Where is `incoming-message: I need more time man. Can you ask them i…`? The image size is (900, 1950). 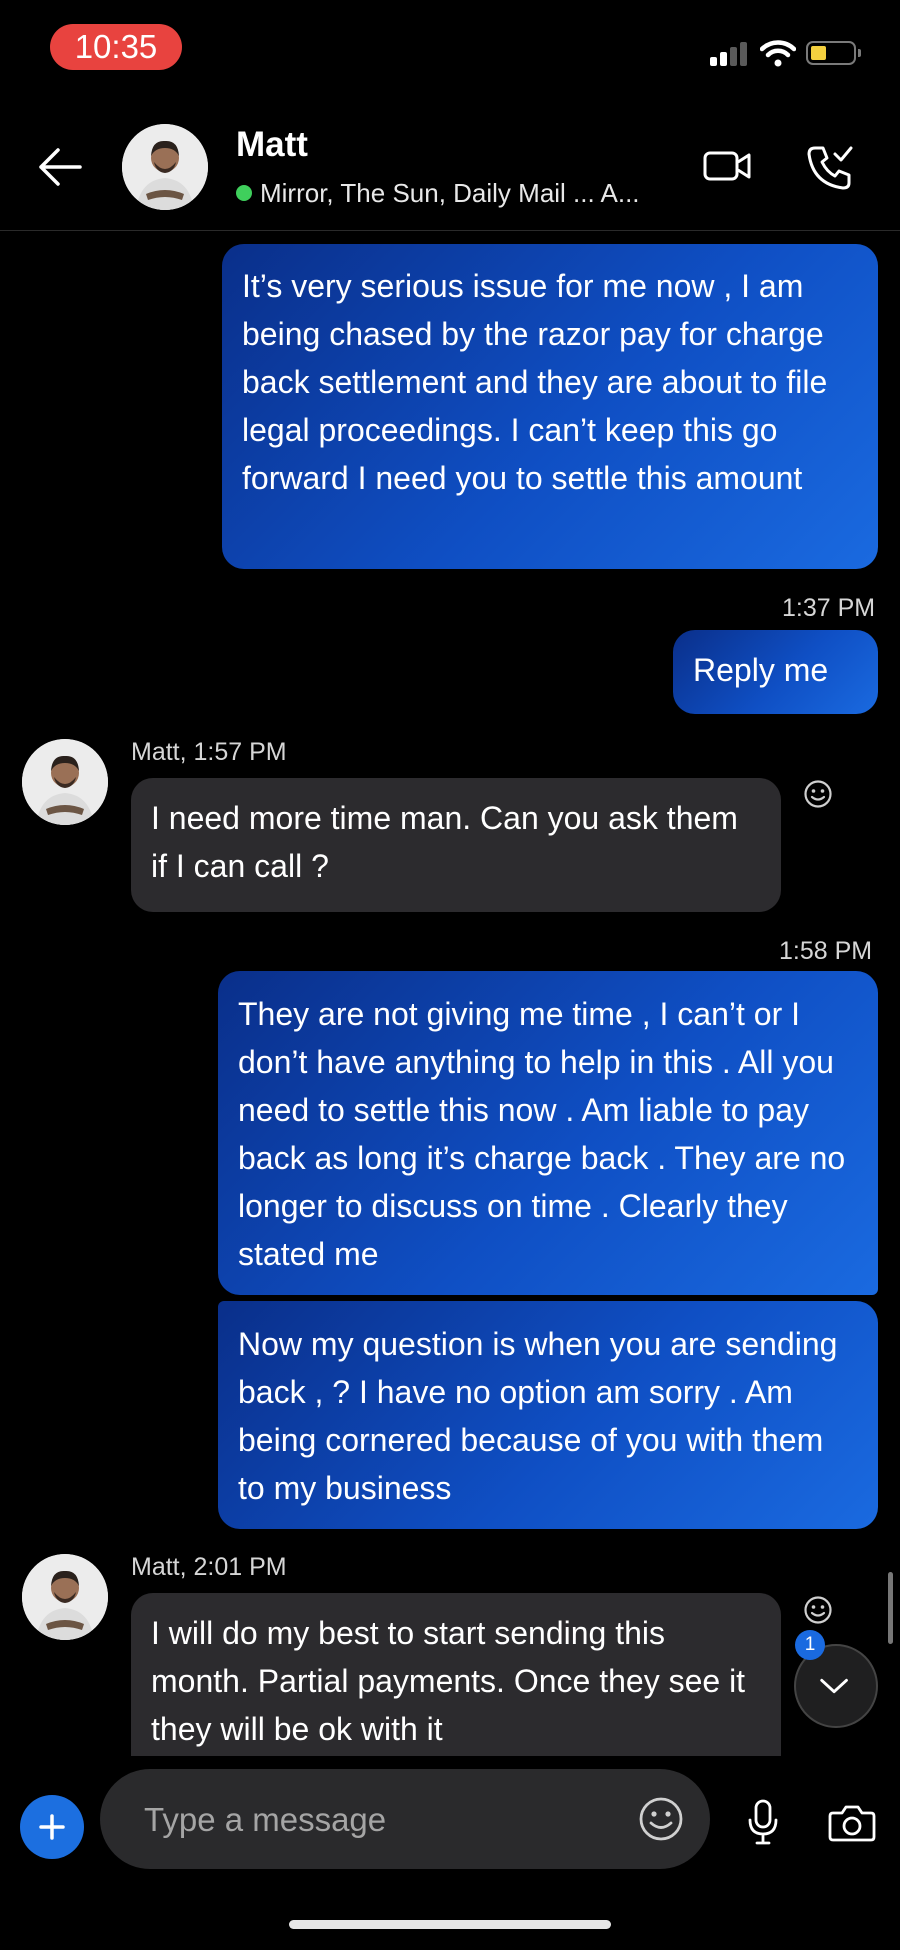
incoming-message: I need more time man. Can you ask them i… is located at coordinates (456, 845).